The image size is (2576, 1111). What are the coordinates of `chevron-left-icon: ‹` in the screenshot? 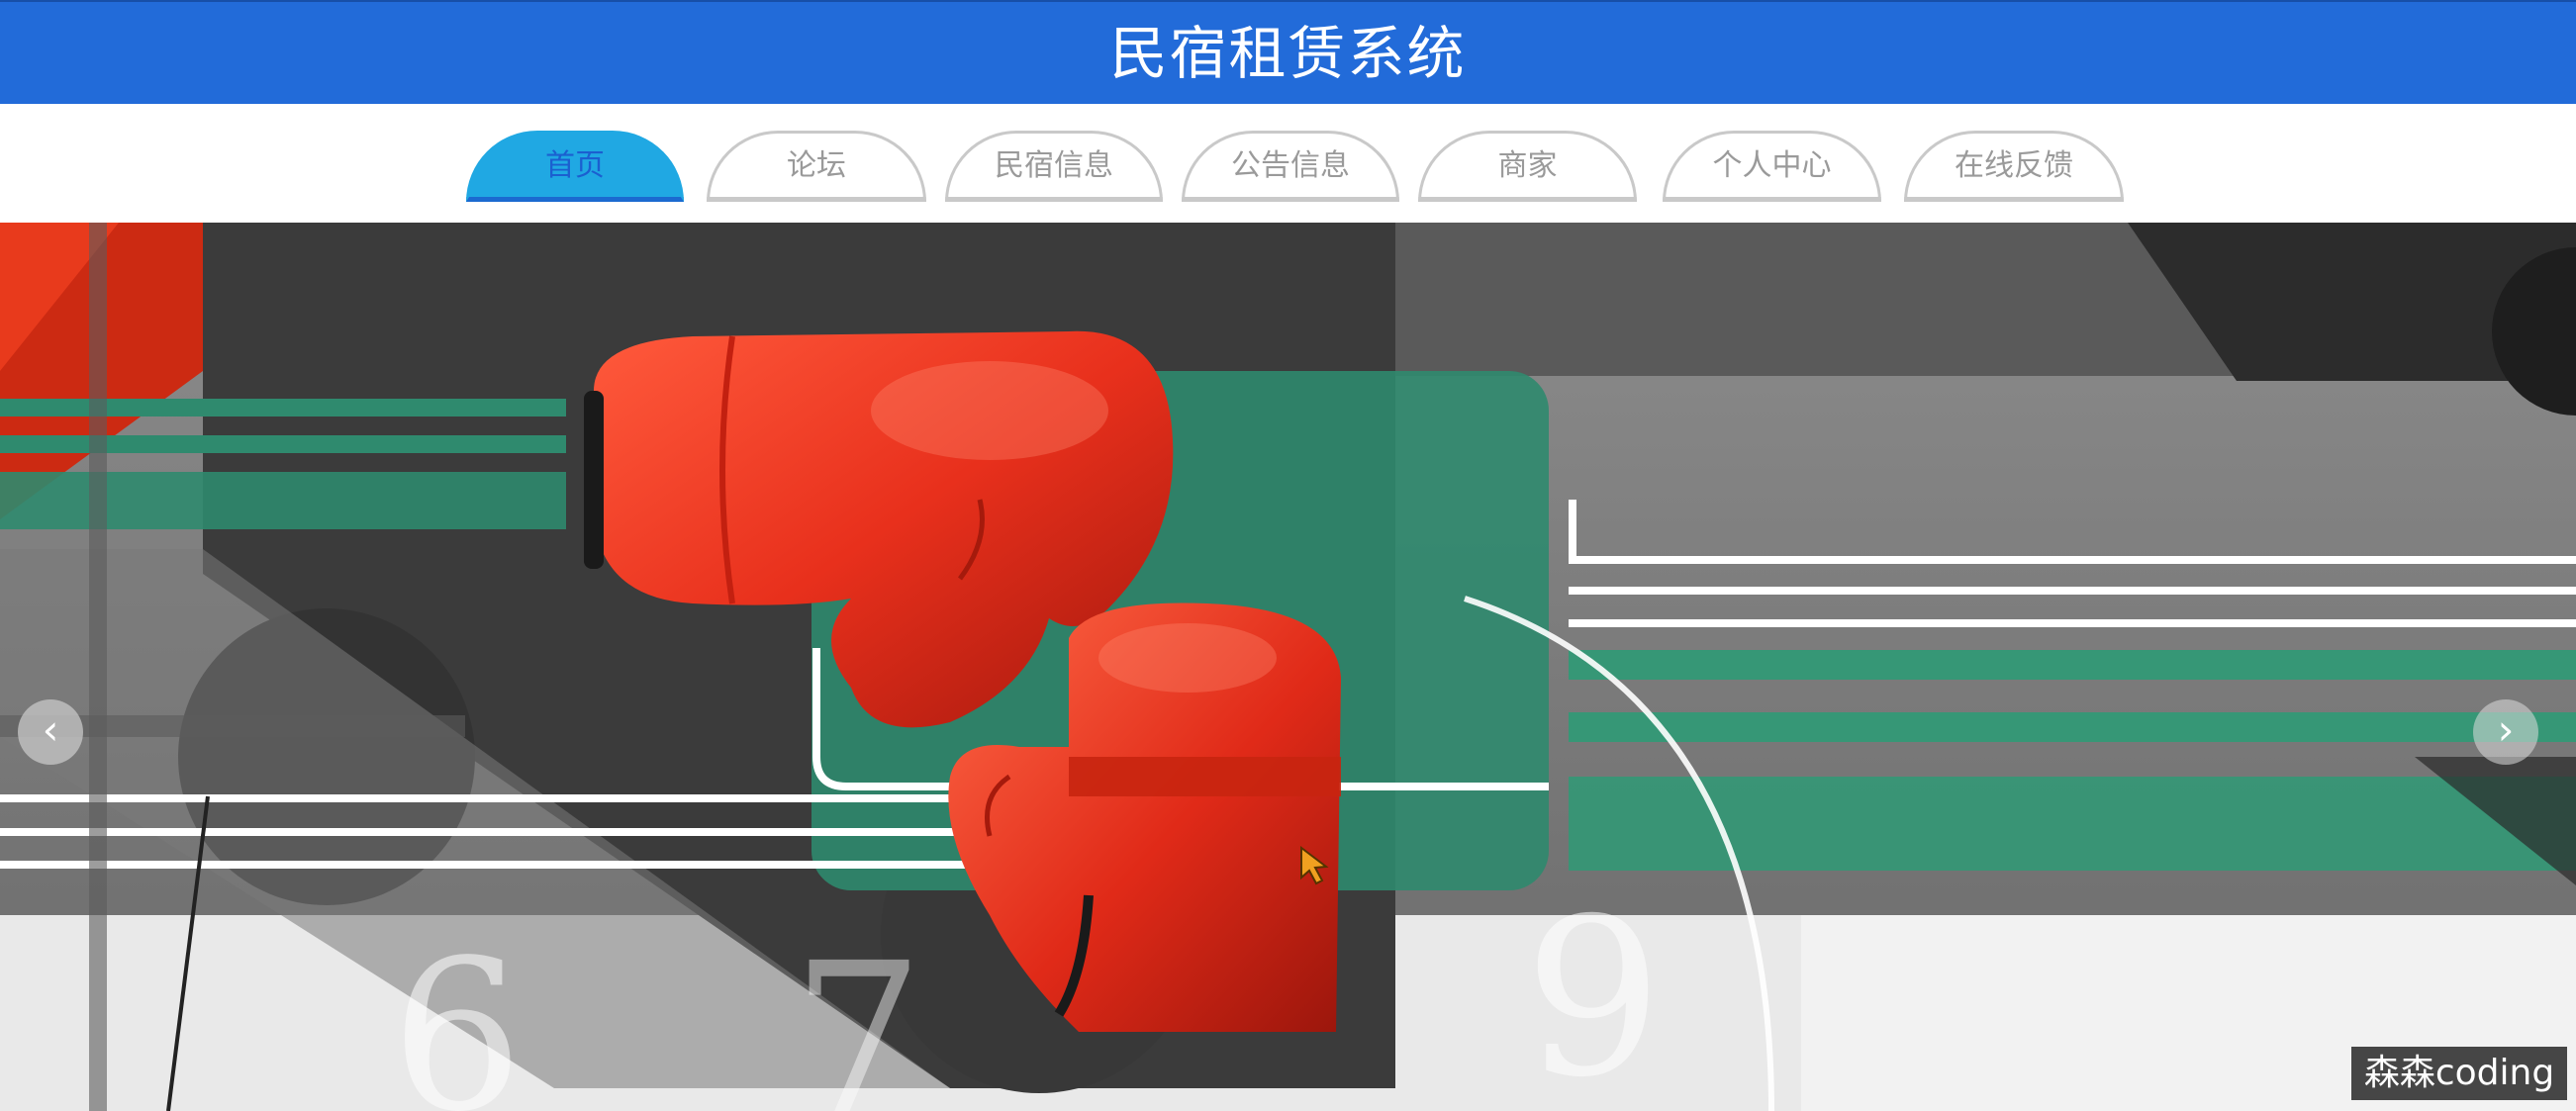 It's located at (50, 729).